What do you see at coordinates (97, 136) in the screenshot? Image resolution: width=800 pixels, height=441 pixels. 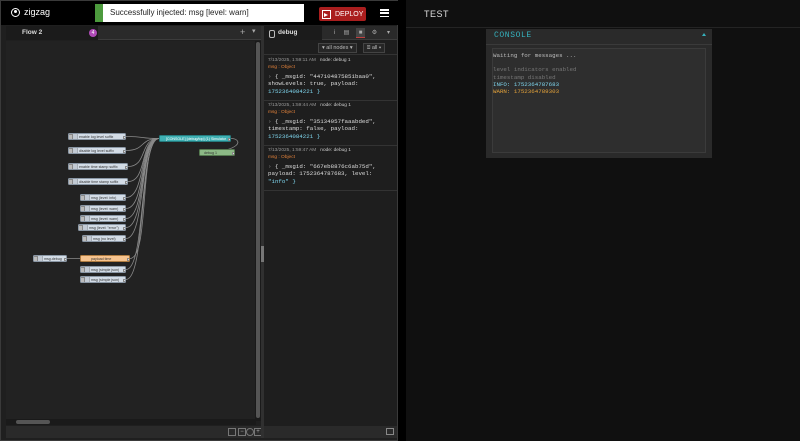 I see `inject-node: enable log level suffix` at bounding box center [97, 136].